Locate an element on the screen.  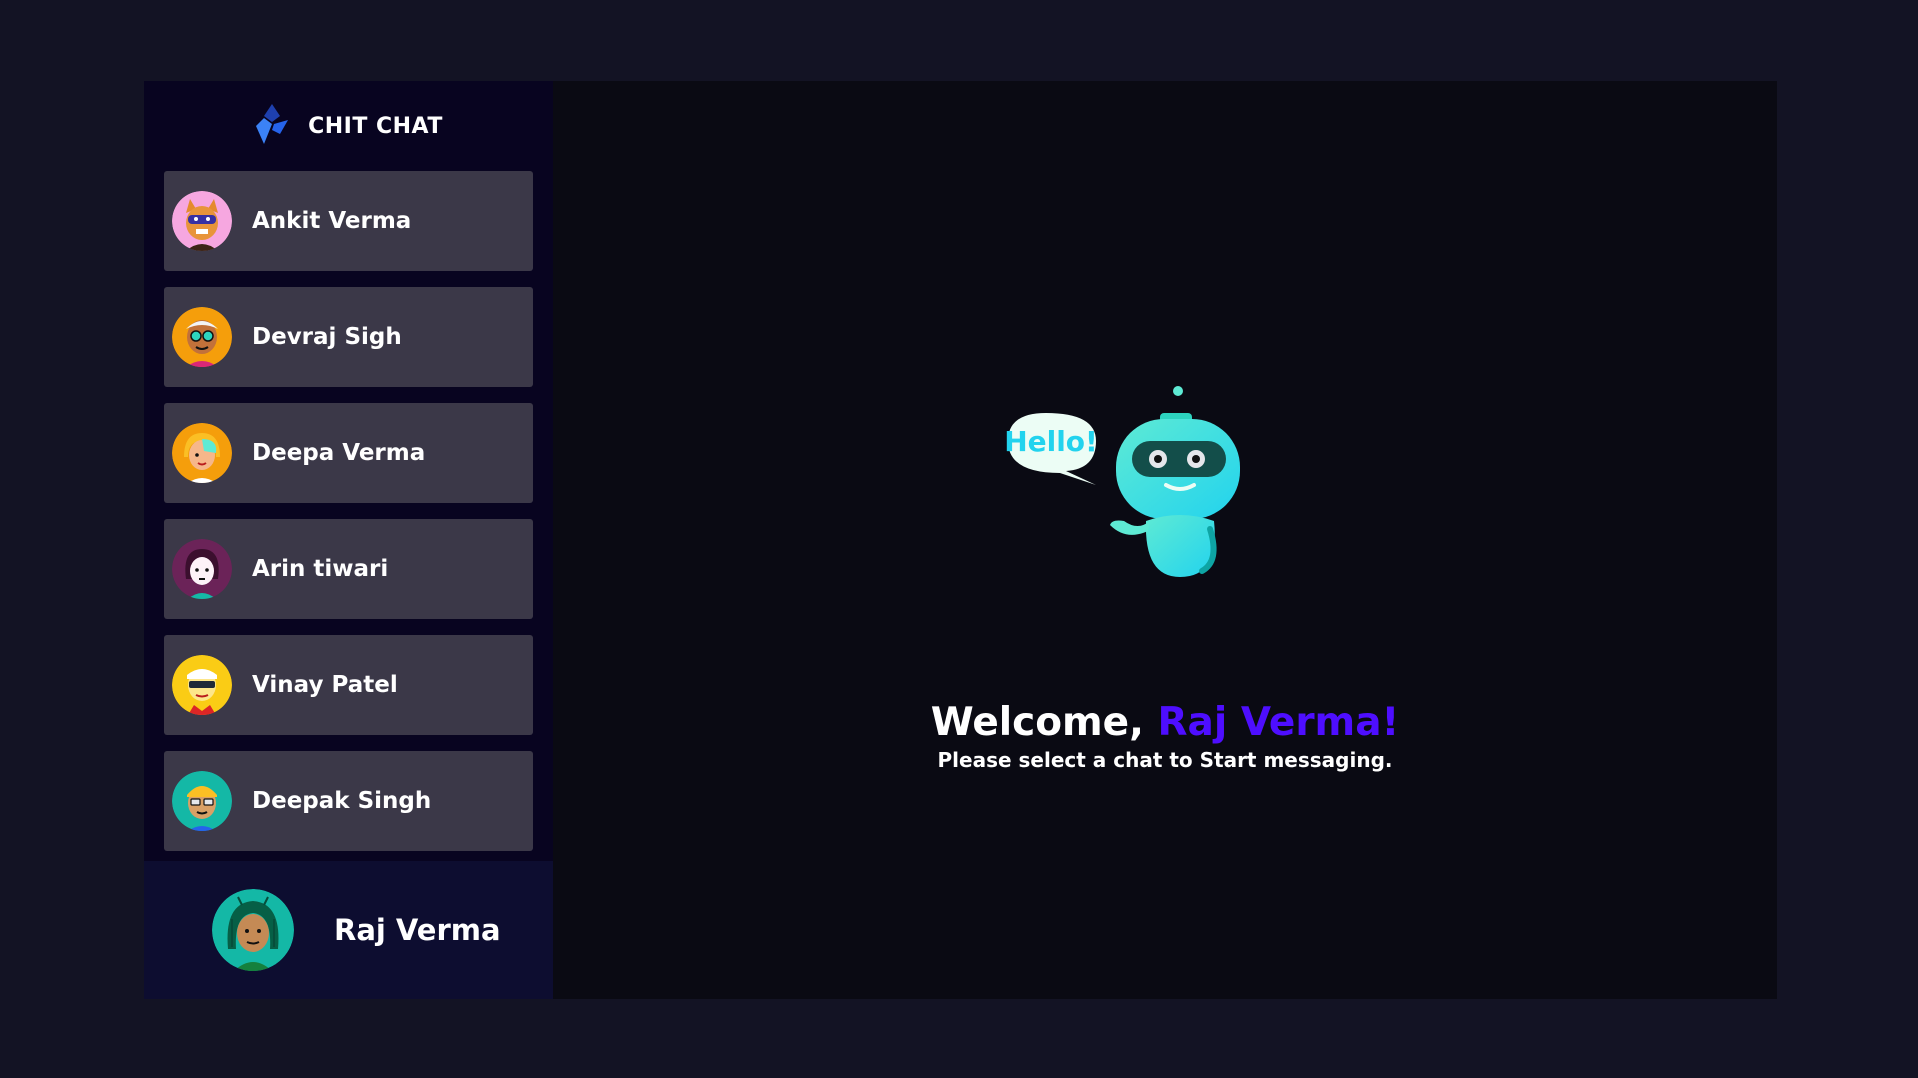
welcome-user-name: Raj Verma! is located at coordinates (1278, 722).